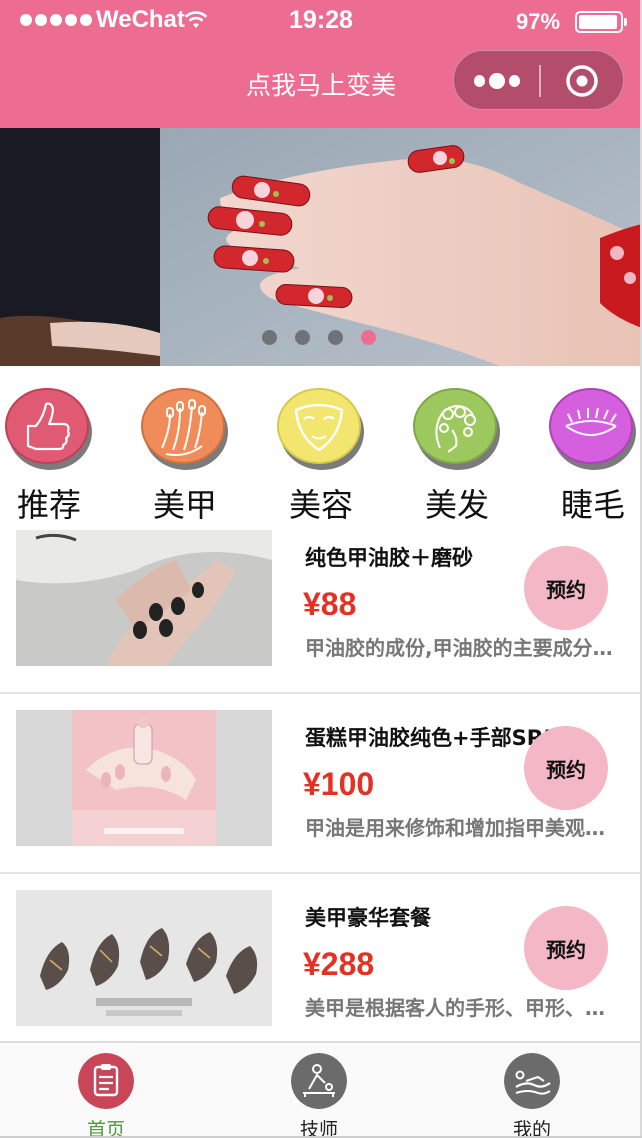 The width and height of the screenshot is (642, 1138). Describe the element at coordinates (48, 429) in the screenshot. I see `thumbs-up-icon` at that location.